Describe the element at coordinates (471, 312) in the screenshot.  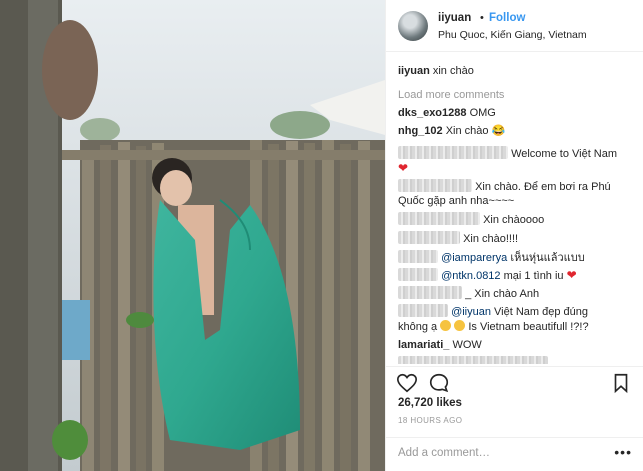
I see `mention-link: @iiyuan` at that location.